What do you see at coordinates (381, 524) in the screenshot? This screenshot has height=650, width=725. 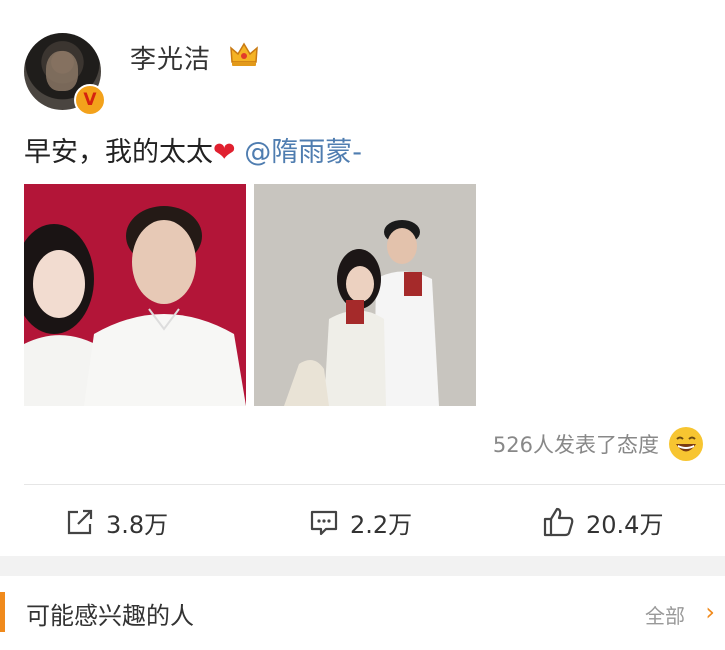 I see `comment-count: 2.2万` at bounding box center [381, 524].